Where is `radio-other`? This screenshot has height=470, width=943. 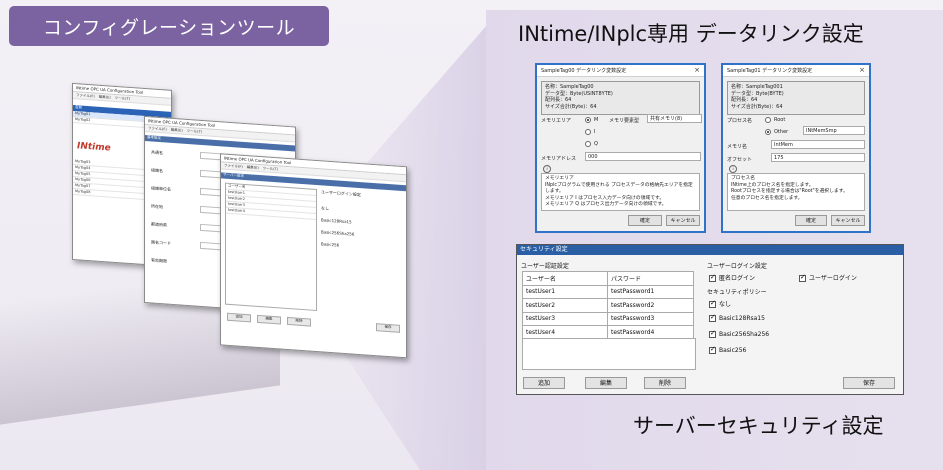 radio-other is located at coordinates (768, 132).